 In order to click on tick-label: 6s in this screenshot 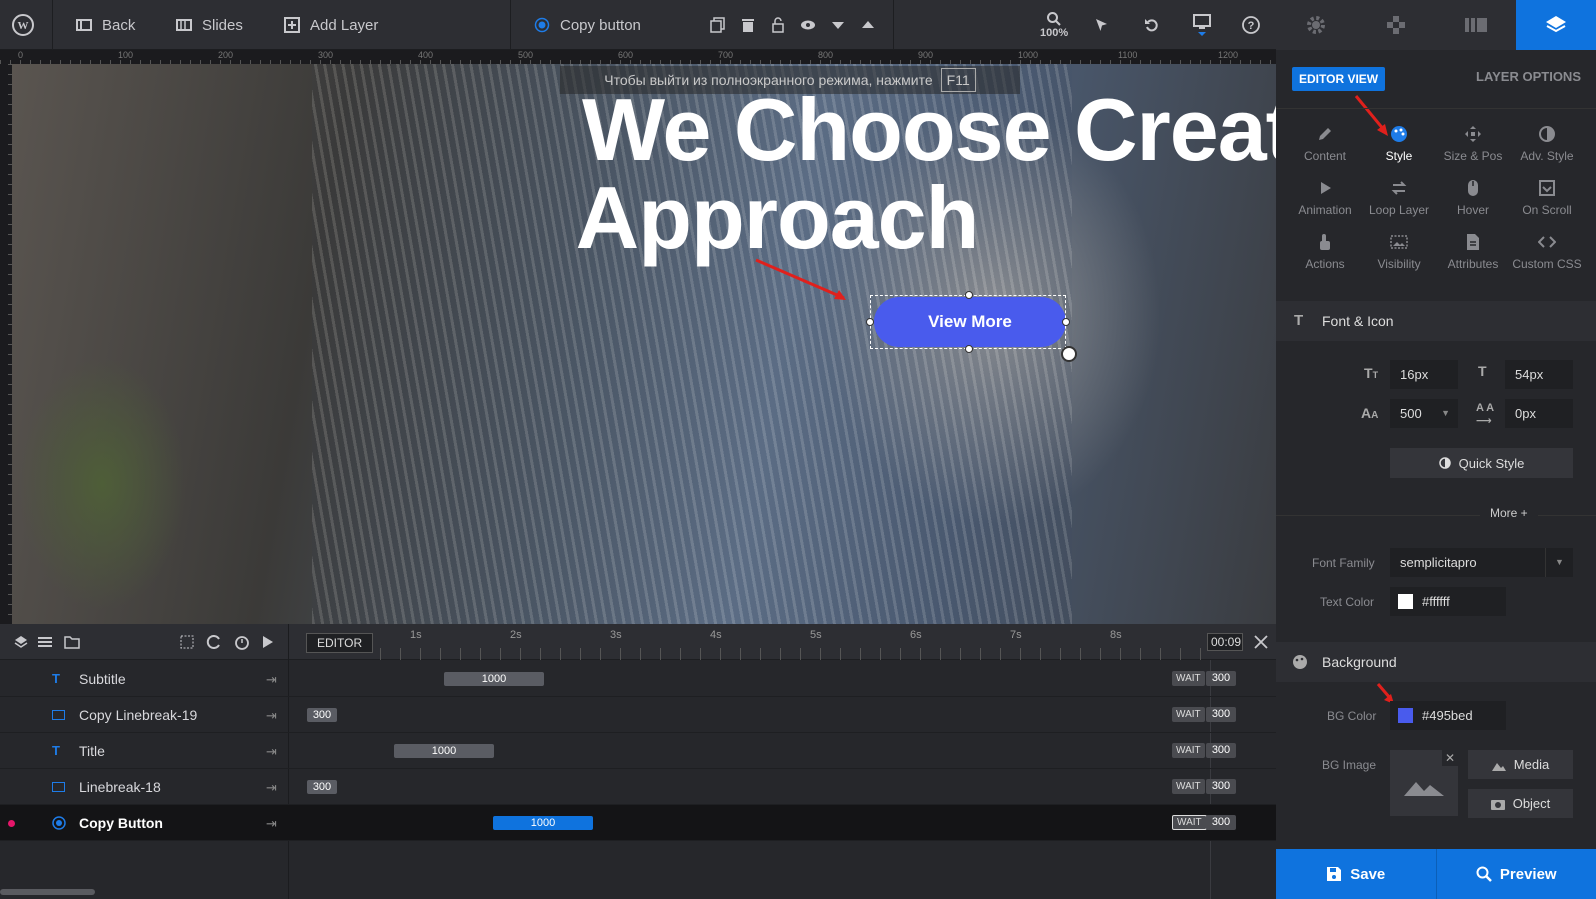, I will do `click(916, 635)`.